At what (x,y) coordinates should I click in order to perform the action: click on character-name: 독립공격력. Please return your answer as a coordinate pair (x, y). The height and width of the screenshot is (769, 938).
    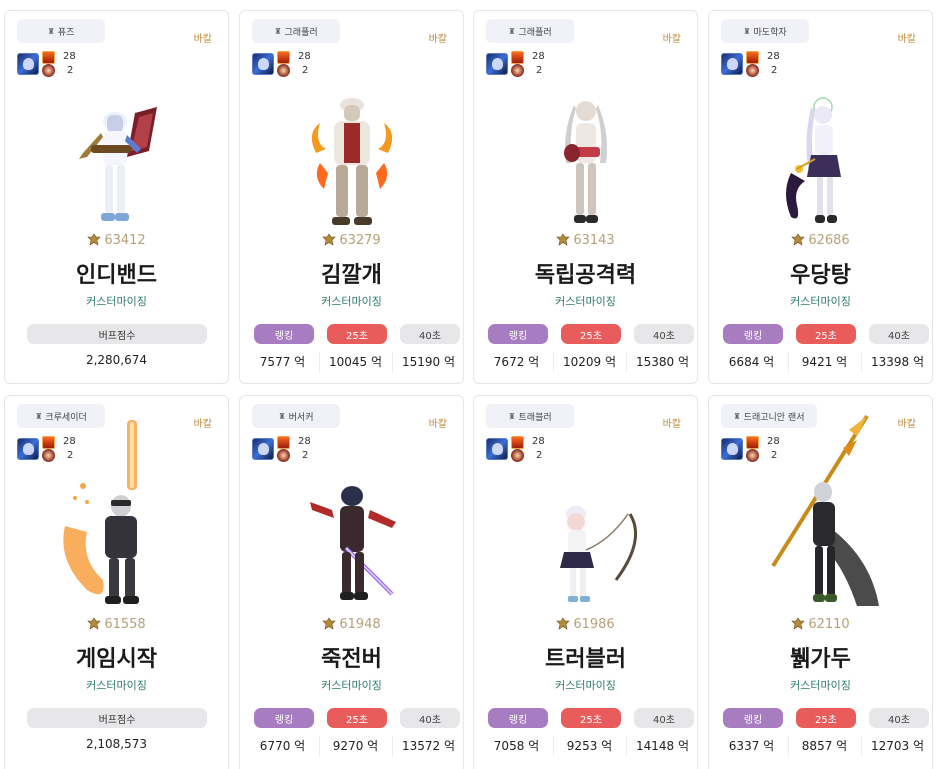
    Looking at the image, I should click on (585, 273).